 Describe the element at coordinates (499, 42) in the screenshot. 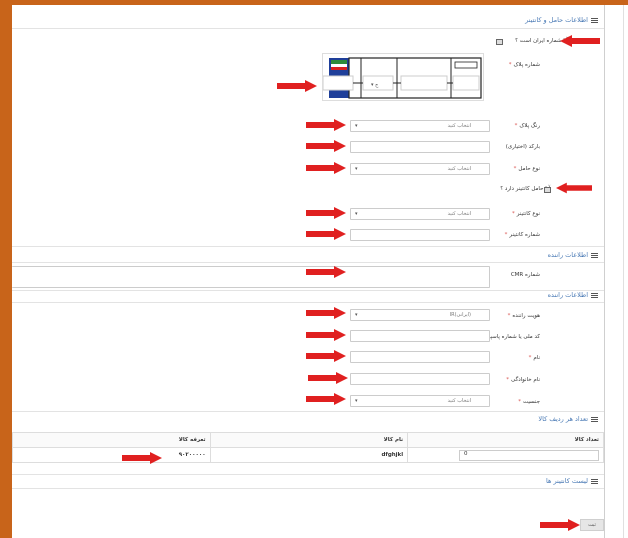

I see `iran-plate-checkbox` at that location.